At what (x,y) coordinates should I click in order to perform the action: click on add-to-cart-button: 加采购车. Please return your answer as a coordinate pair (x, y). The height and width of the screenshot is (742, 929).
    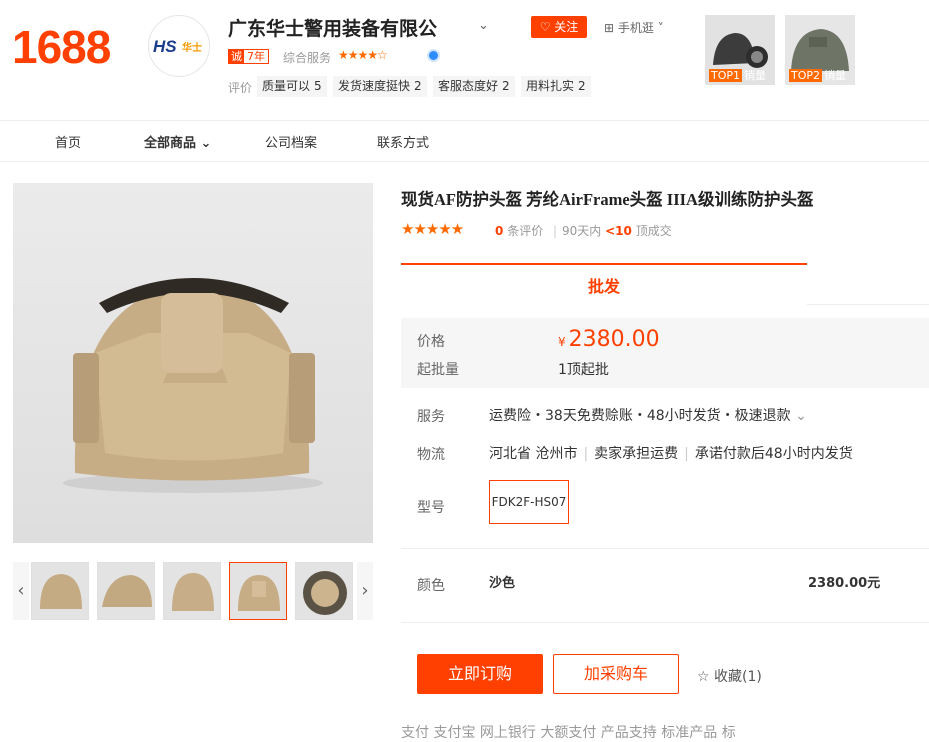
    Looking at the image, I should click on (616, 674).